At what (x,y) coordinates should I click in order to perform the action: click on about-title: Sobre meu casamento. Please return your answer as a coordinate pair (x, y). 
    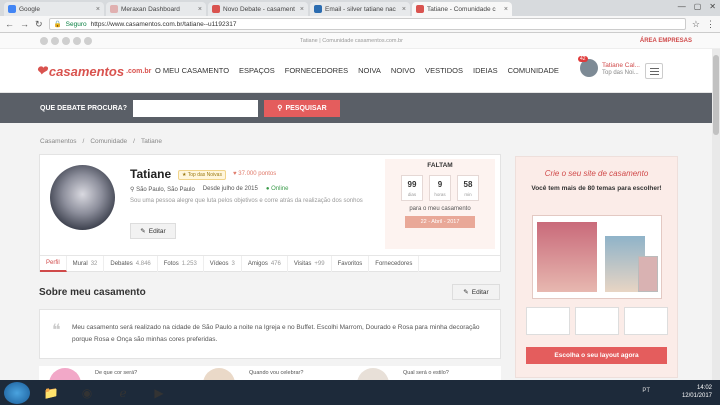
    Looking at the image, I should click on (92, 292).